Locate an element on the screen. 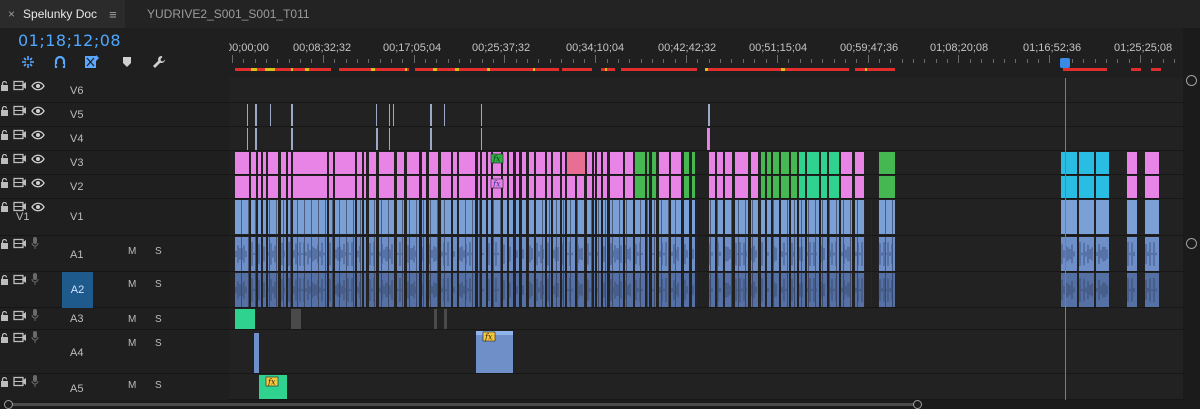 This screenshot has height=409, width=1200. linked-selection-icon is located at coordinates (60, 62).